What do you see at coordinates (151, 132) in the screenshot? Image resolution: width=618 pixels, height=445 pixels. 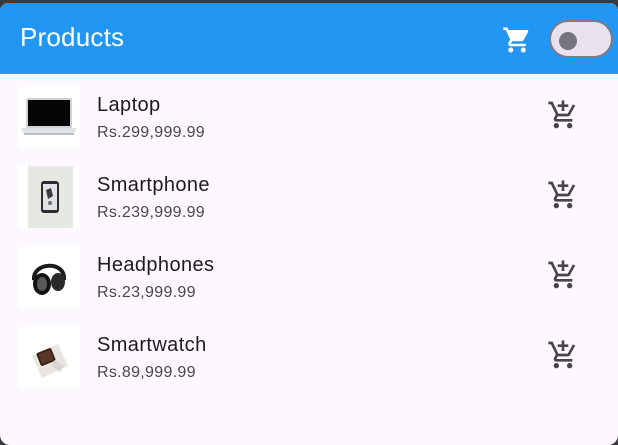 I see `product-price: Rs.299,999.99` at bounding box center [151, 132].